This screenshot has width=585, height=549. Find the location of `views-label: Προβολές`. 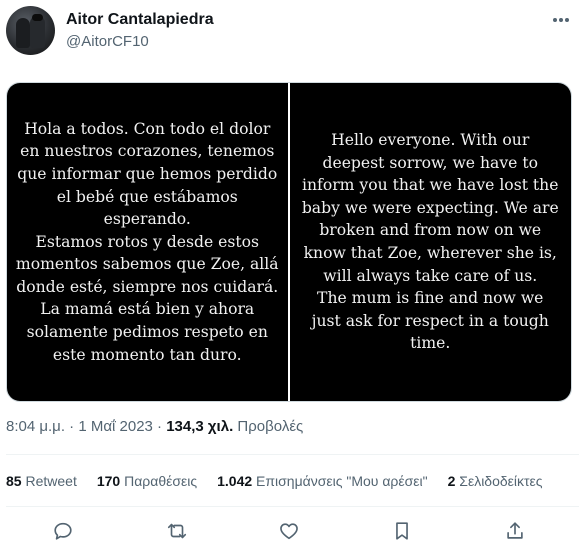

views-label: Προβολές is located at coordinates (270, 426).